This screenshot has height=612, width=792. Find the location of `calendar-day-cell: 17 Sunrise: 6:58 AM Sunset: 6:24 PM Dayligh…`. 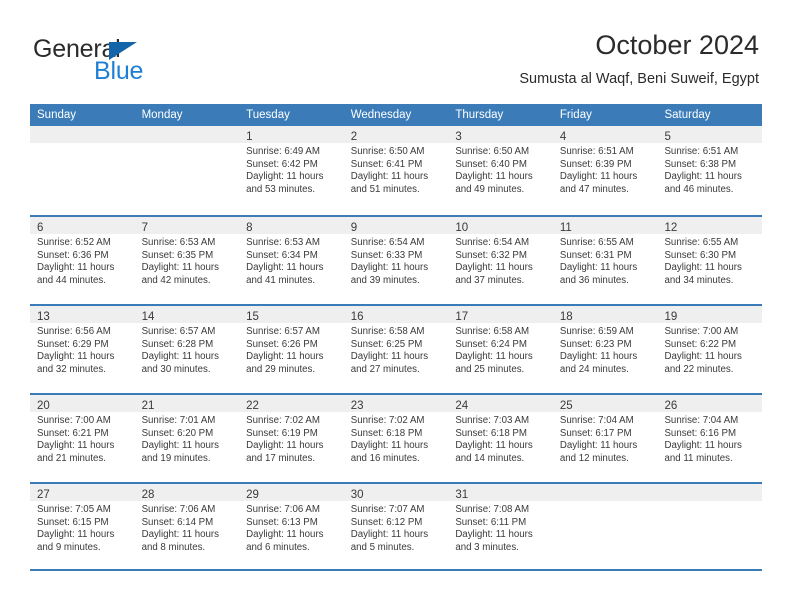

calendar-day-cell: 17 Sunrise: 6:58 AM Sunset: 6:24 PM Dayligh… is located at coordinates (500, 349).